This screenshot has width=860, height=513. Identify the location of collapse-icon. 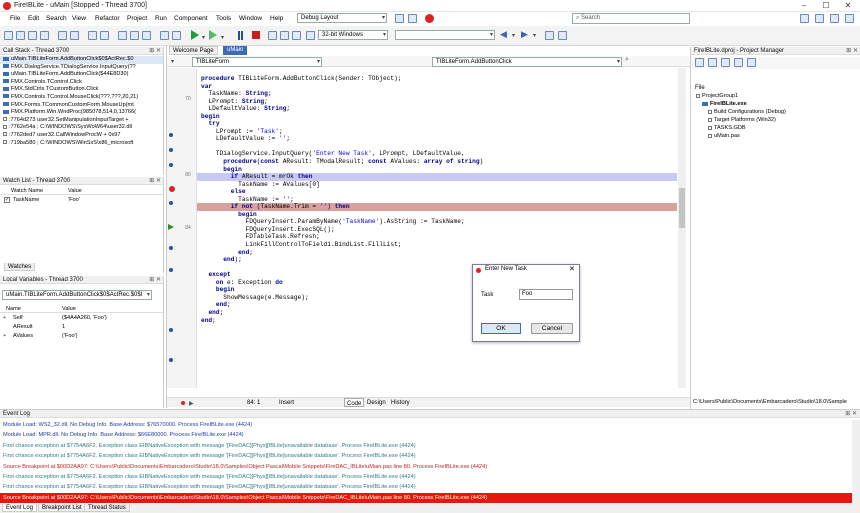
(738, 62).